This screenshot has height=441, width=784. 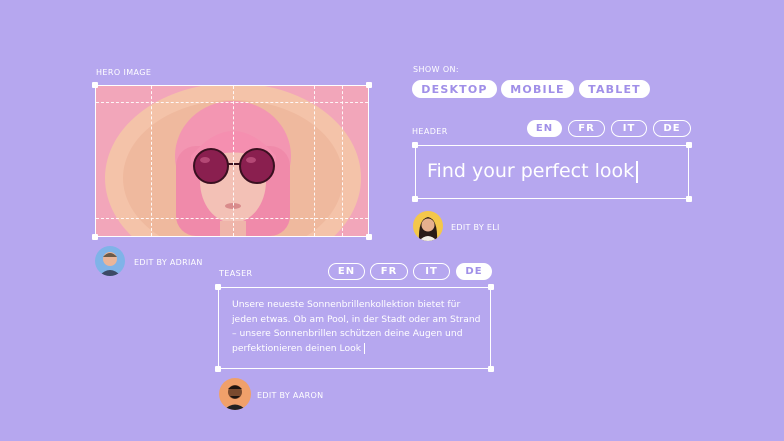 What do you see at coordinates (689, 199) in the screenshot?
I see `header-handle-bottom-right` at bounding box center [689, 199].